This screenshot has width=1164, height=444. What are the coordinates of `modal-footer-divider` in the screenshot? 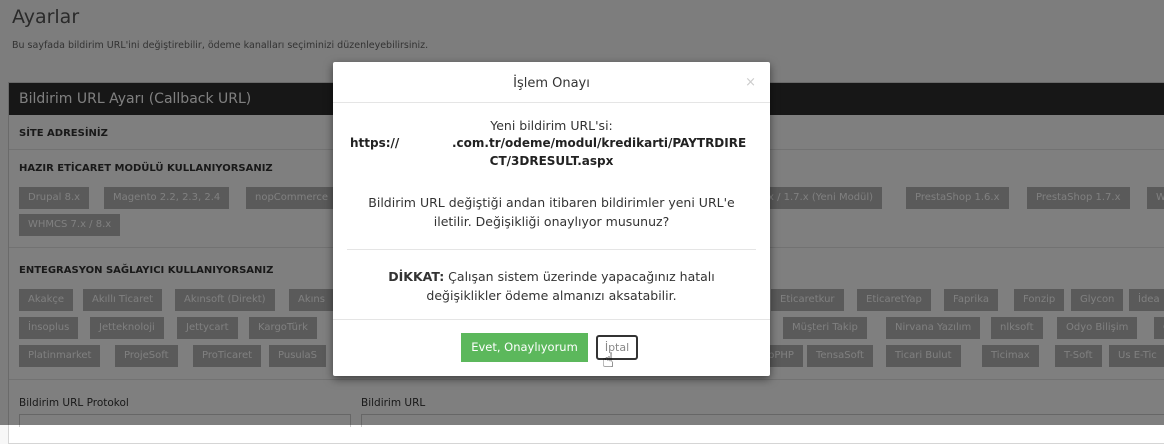 It's located at (551, 319).